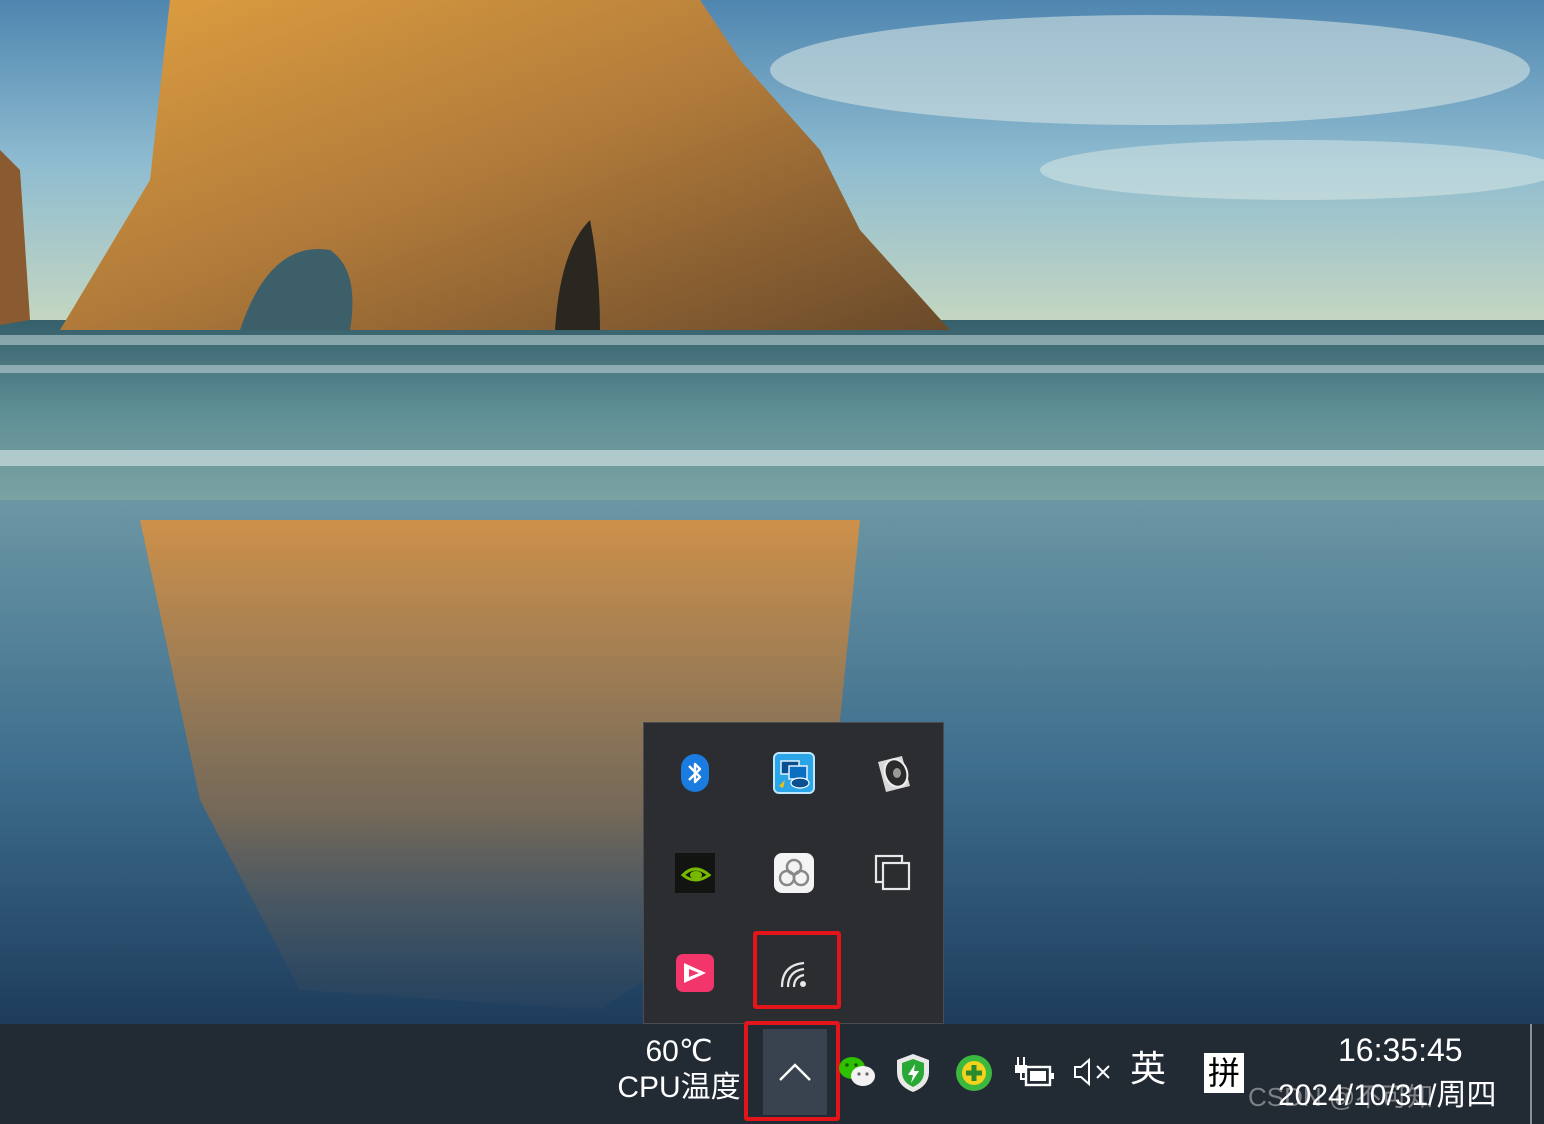 The height and width of the screenshot is (1124, 1544). I want to click on wechat-icon, so click(857, 1072).